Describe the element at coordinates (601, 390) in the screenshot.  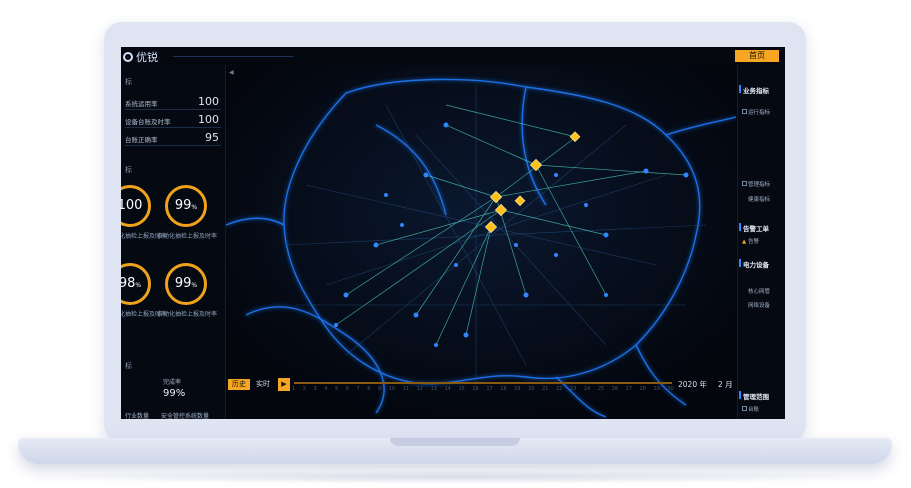
I see `timeline-tick: 25` at that location.